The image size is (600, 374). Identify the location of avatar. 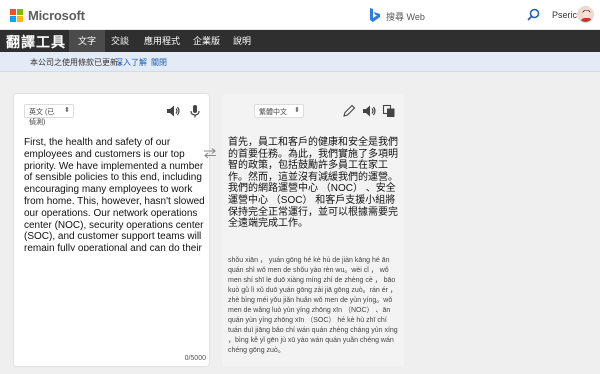
(585, 14).